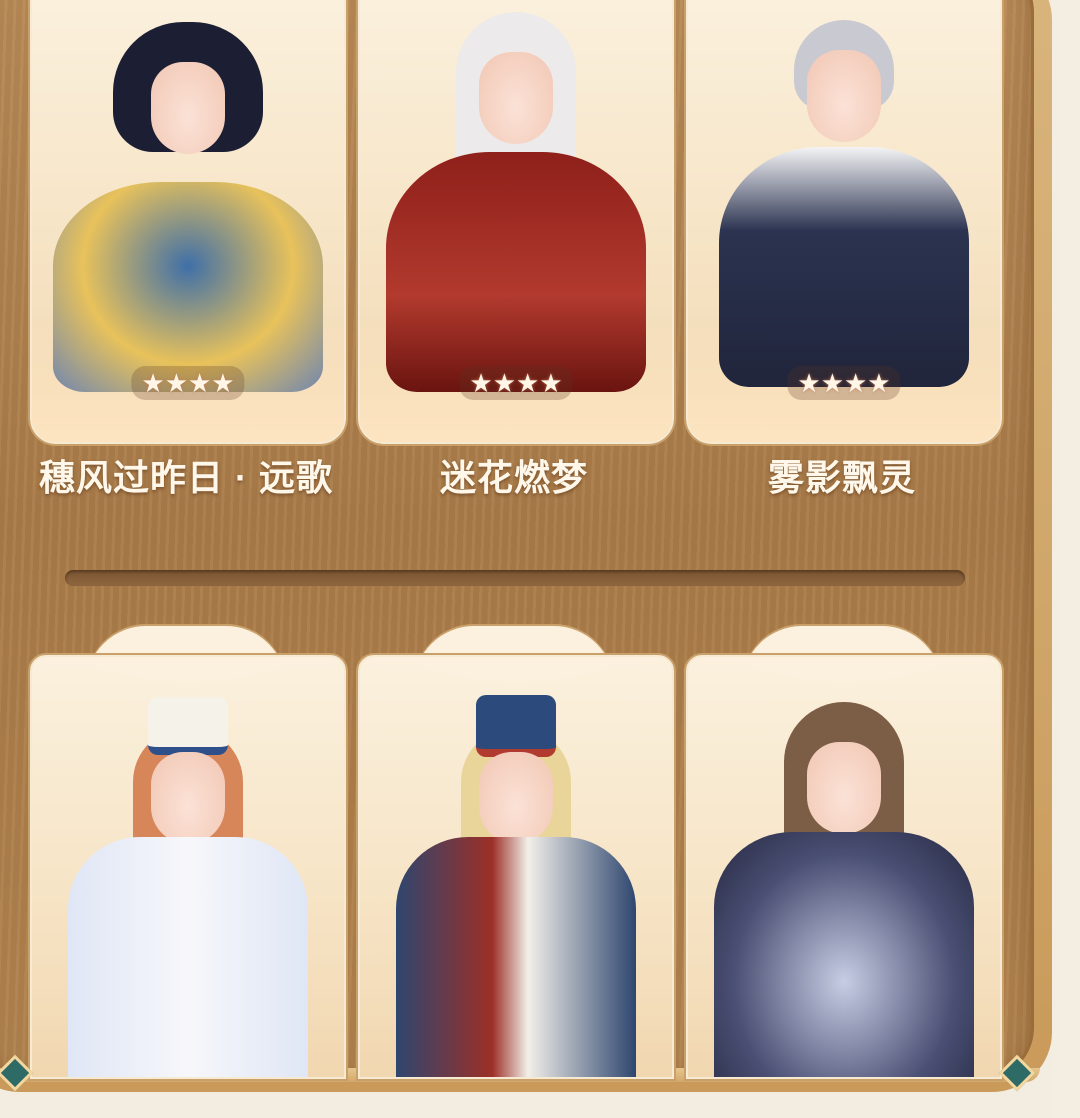 The height and width of the screenshot is (1118, 1080). I want to click on row-divider, so click(515, 578).